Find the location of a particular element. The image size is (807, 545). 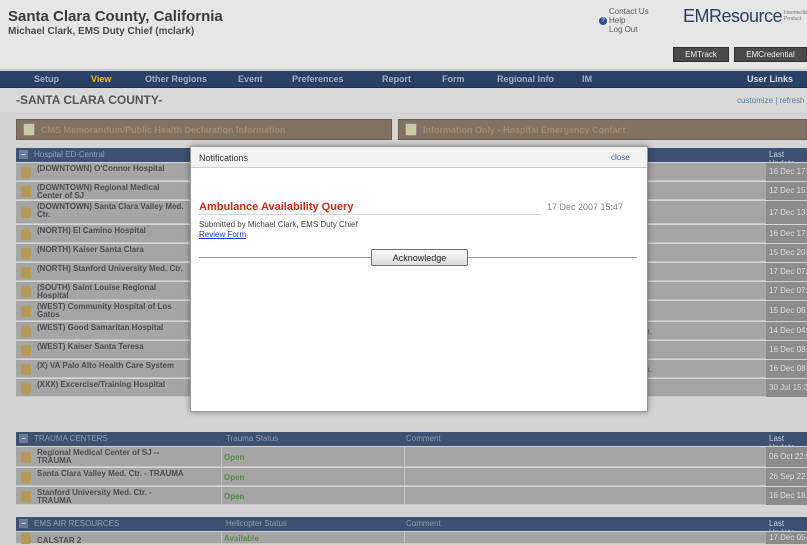

nav-event: Event is located at coordinates (250, 79).